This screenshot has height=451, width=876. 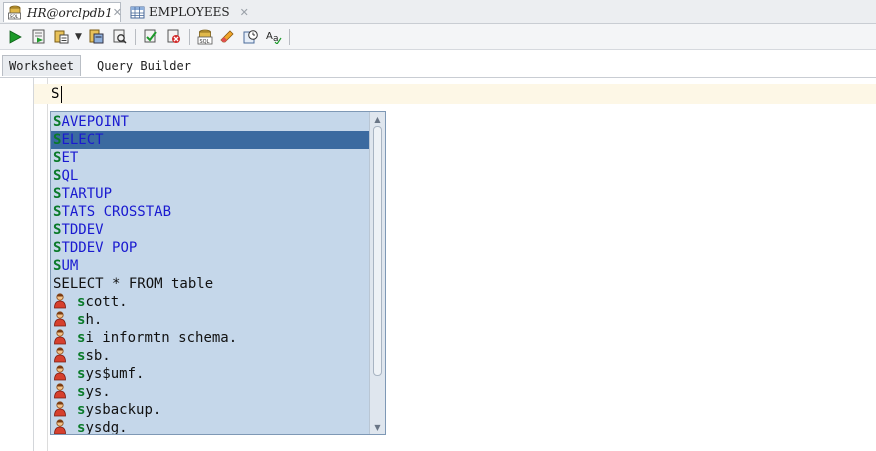 I want to click on table-grid-icon, so click(x=137, y=12).